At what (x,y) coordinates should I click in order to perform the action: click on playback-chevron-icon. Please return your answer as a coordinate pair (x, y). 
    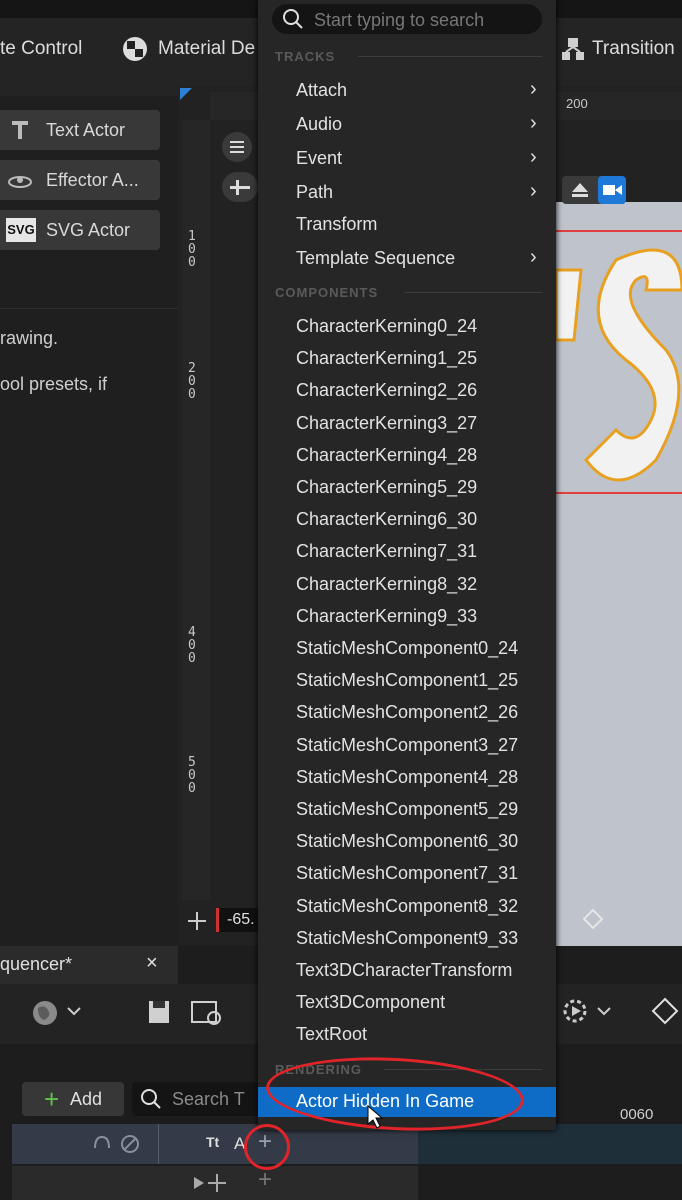
    Looking at the image, I should click on (604, 1012).